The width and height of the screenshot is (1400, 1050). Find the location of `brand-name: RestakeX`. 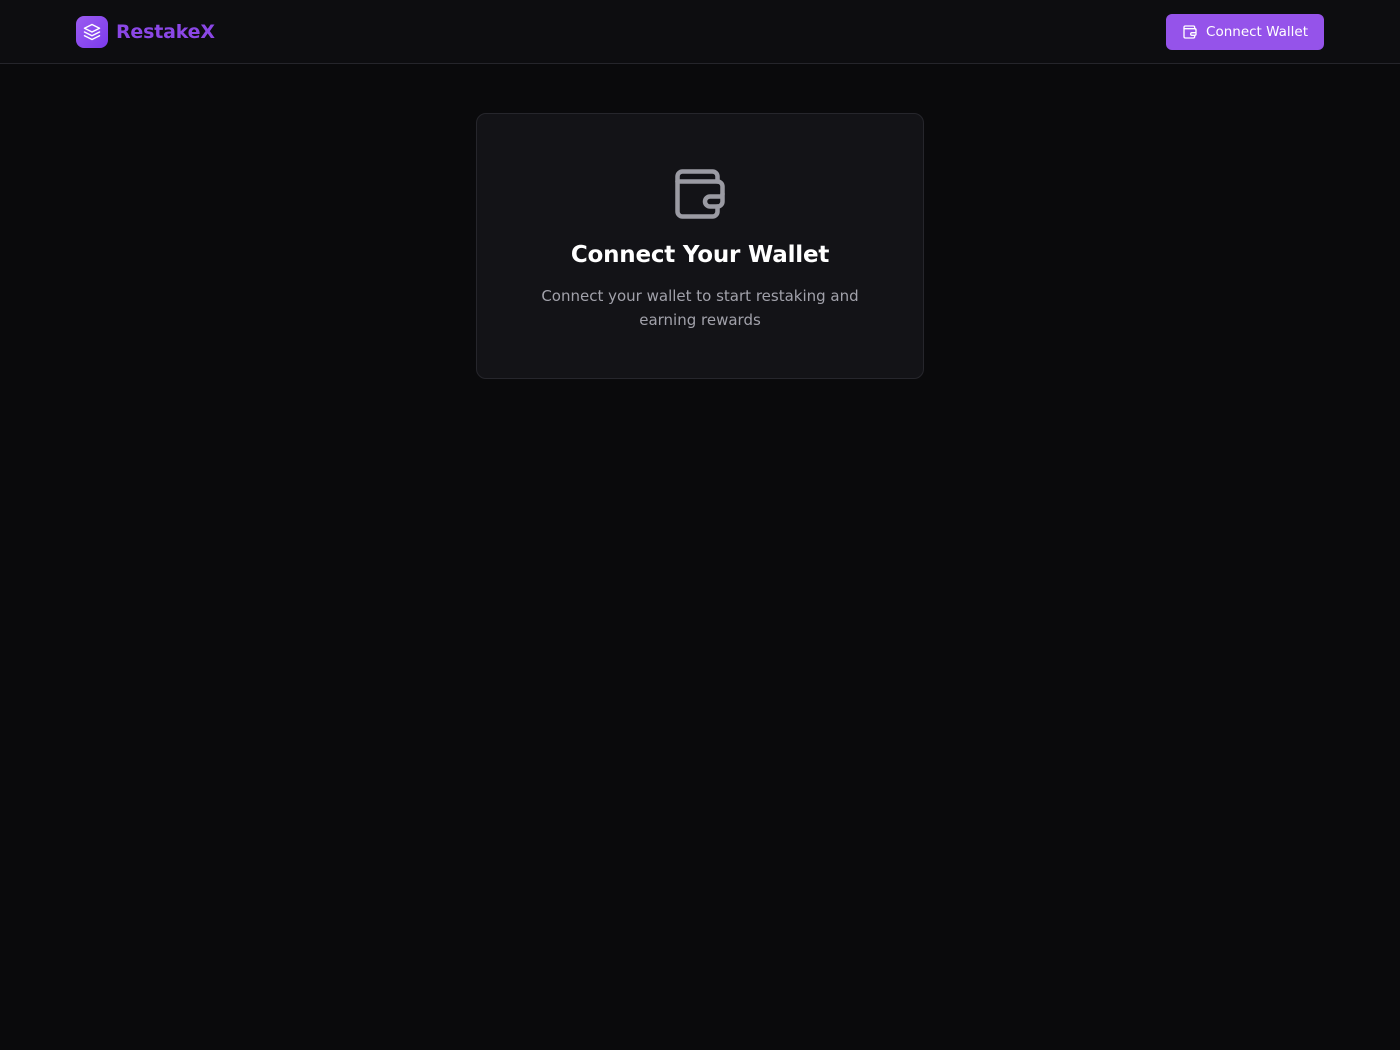

brand-name: RestakeX is located at coordinates (165, 32).